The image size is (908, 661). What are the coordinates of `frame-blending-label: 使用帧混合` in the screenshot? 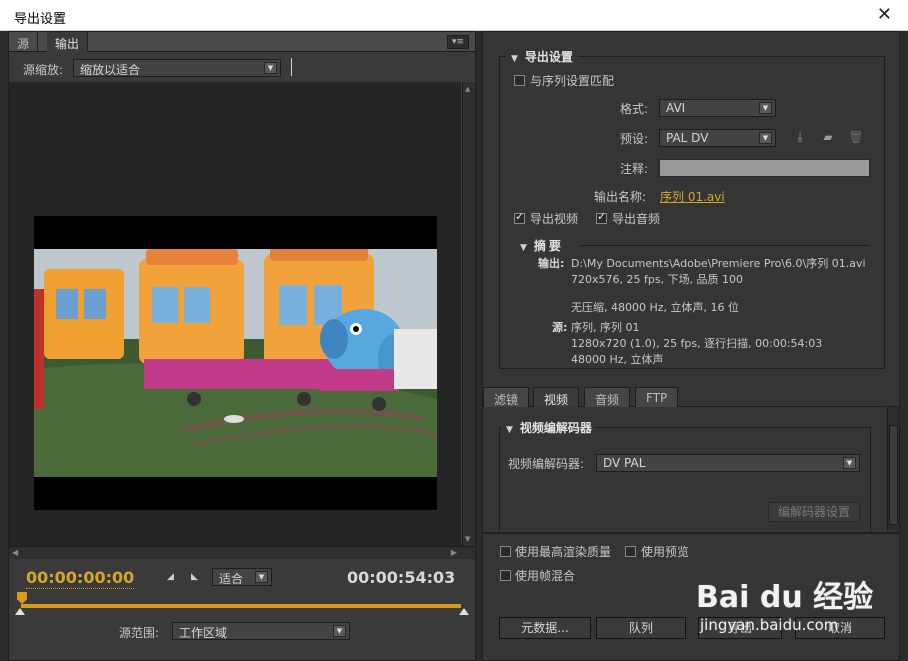 It's located at (545, 576).